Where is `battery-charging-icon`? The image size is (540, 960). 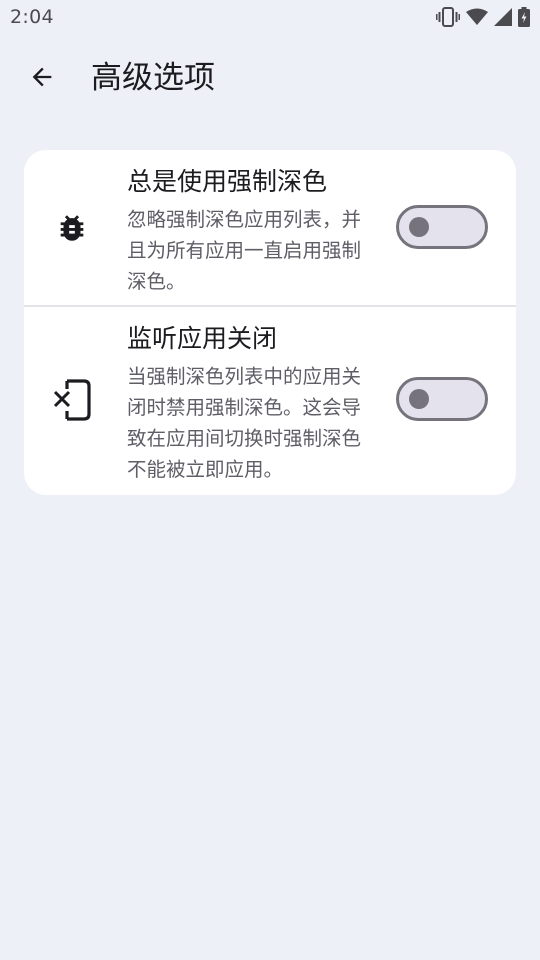
battery-charging-icon is located at coordinates (524, 17).